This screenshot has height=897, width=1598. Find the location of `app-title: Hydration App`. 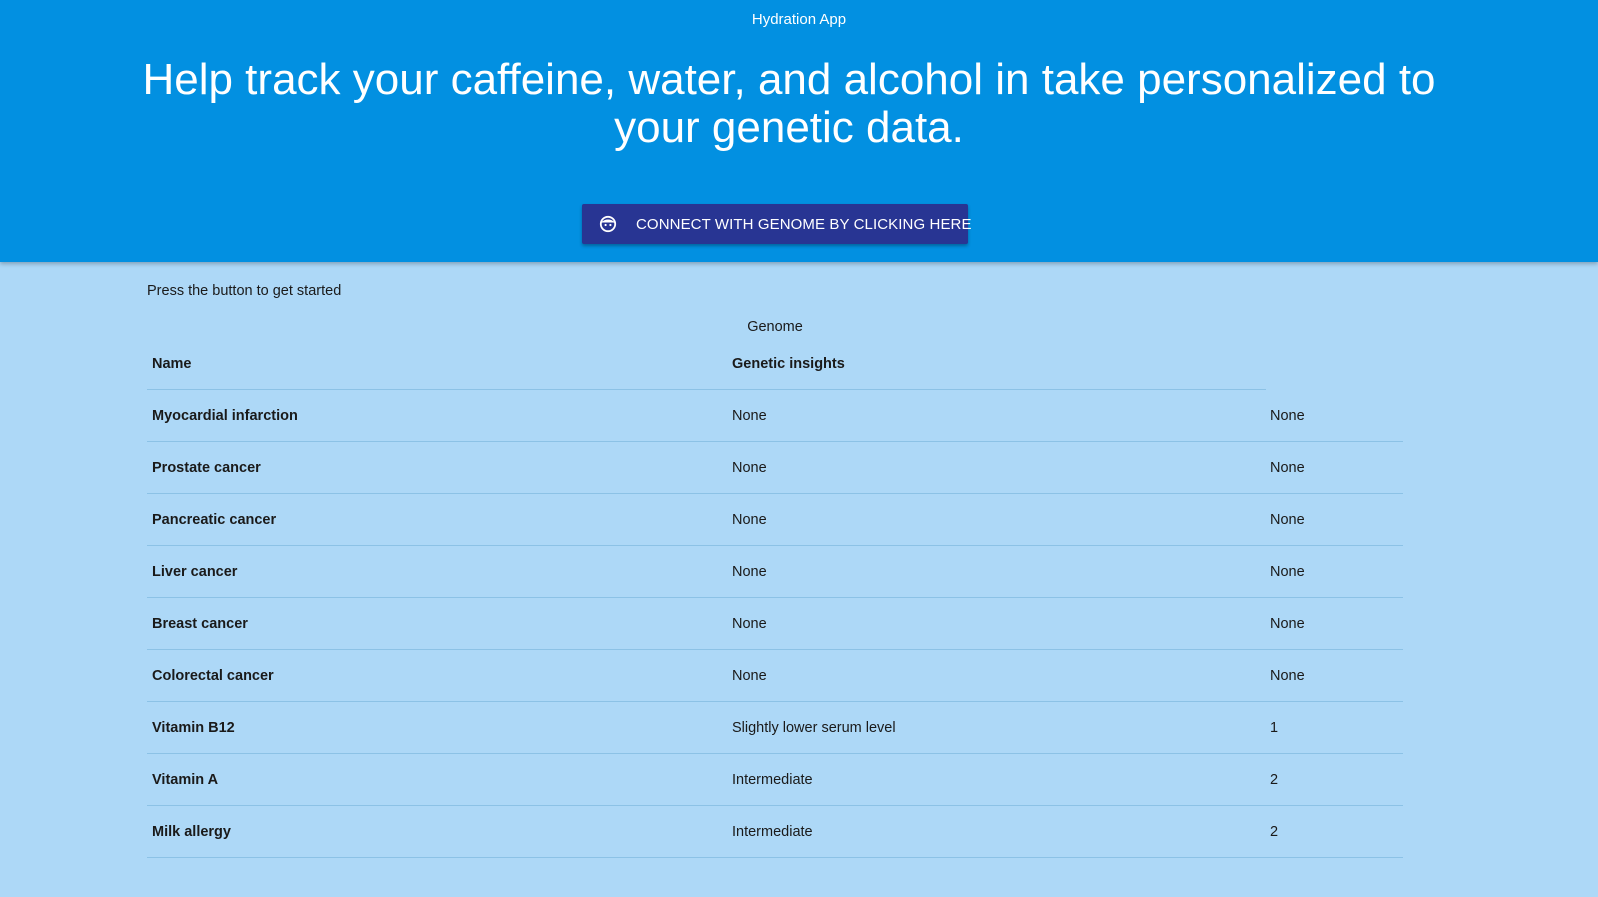

app-title: Hydration App is located at coordinates (799, 19).